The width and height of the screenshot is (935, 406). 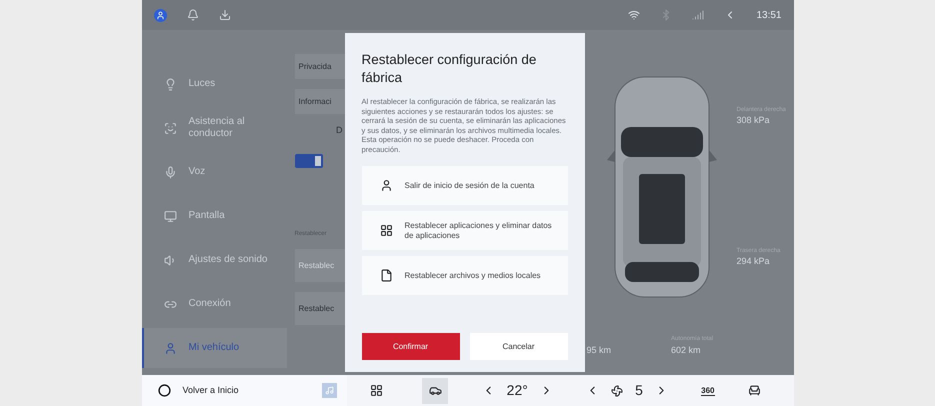 What do you see at coordinates (214, 348) in the screenshot?
I see `sidebar-item: Mi vehículo` at bounding box center [214, 348].